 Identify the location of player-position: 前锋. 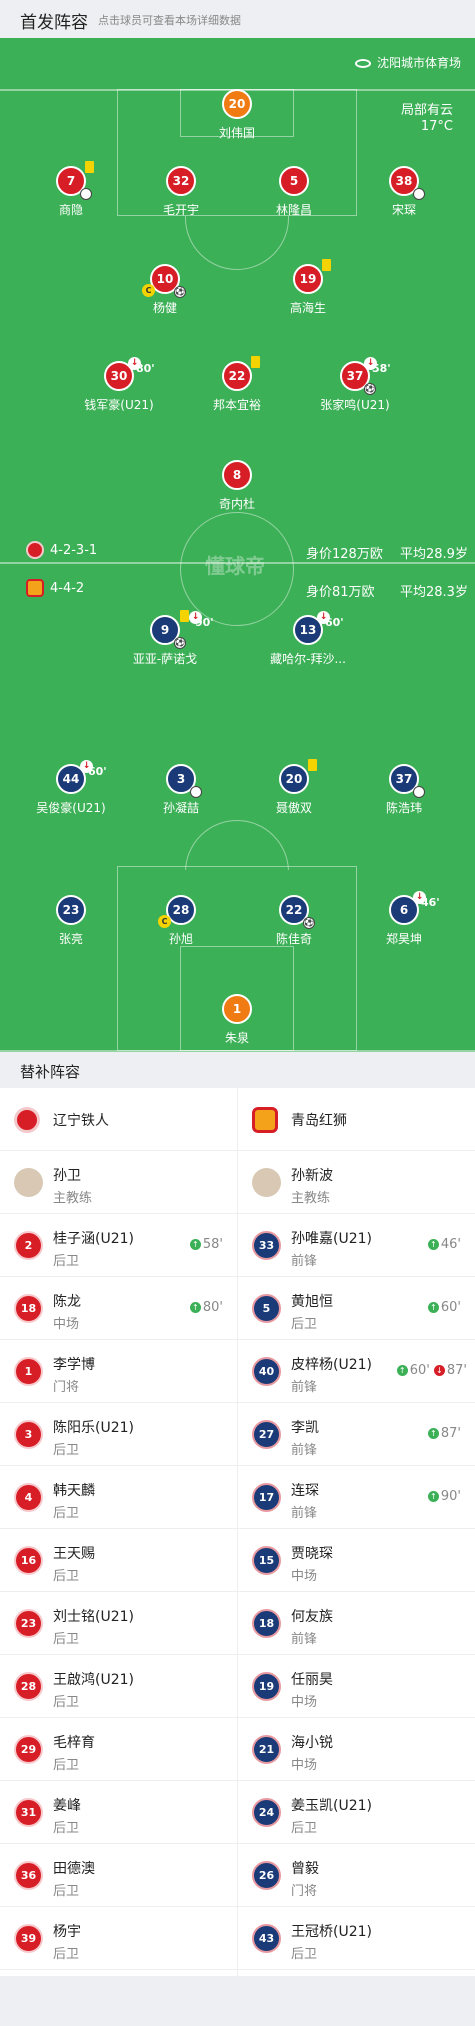
(304, 1639).